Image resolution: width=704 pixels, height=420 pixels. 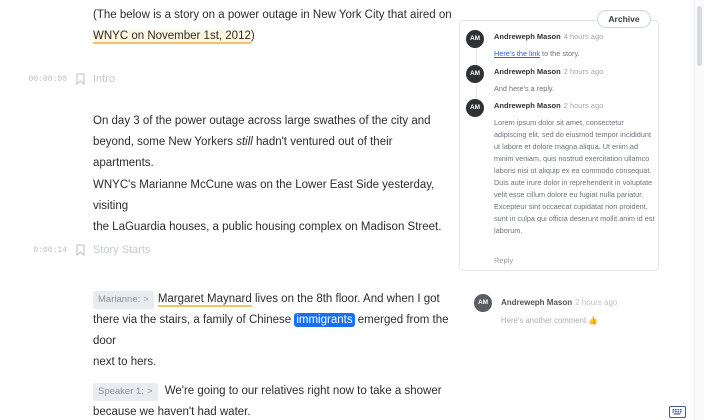 What do you see at coordinates (50, 250) in the screenshot?
I see `section-timestamp: 0:00:14` at bounding box center [50, 250].